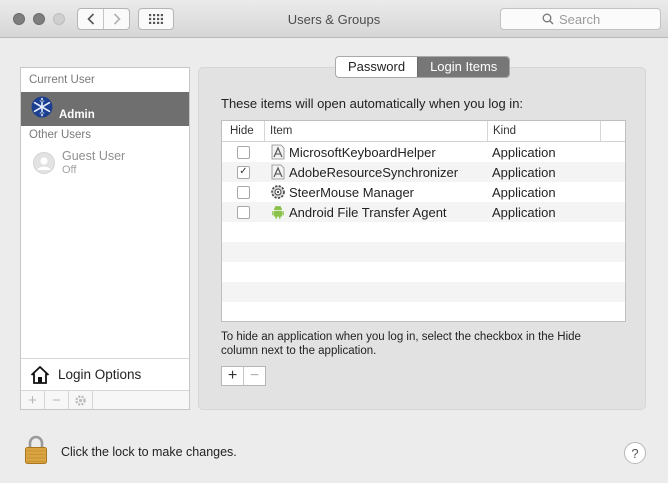 The width and height of the screenshot is (668, 483). Describe the element at coordinates (62, 80) in the screenshot. I see `current-user-heading: Current User` at that location.